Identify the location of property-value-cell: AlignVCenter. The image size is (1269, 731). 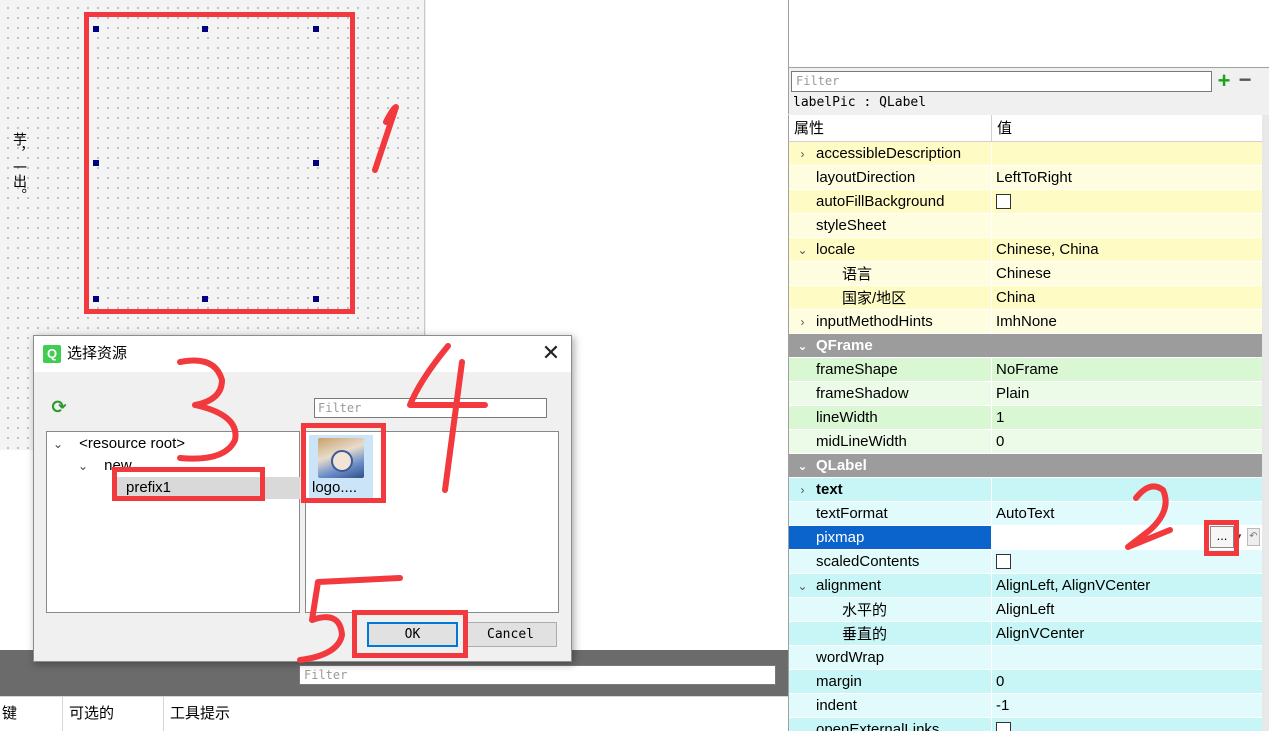
(1127, 633).